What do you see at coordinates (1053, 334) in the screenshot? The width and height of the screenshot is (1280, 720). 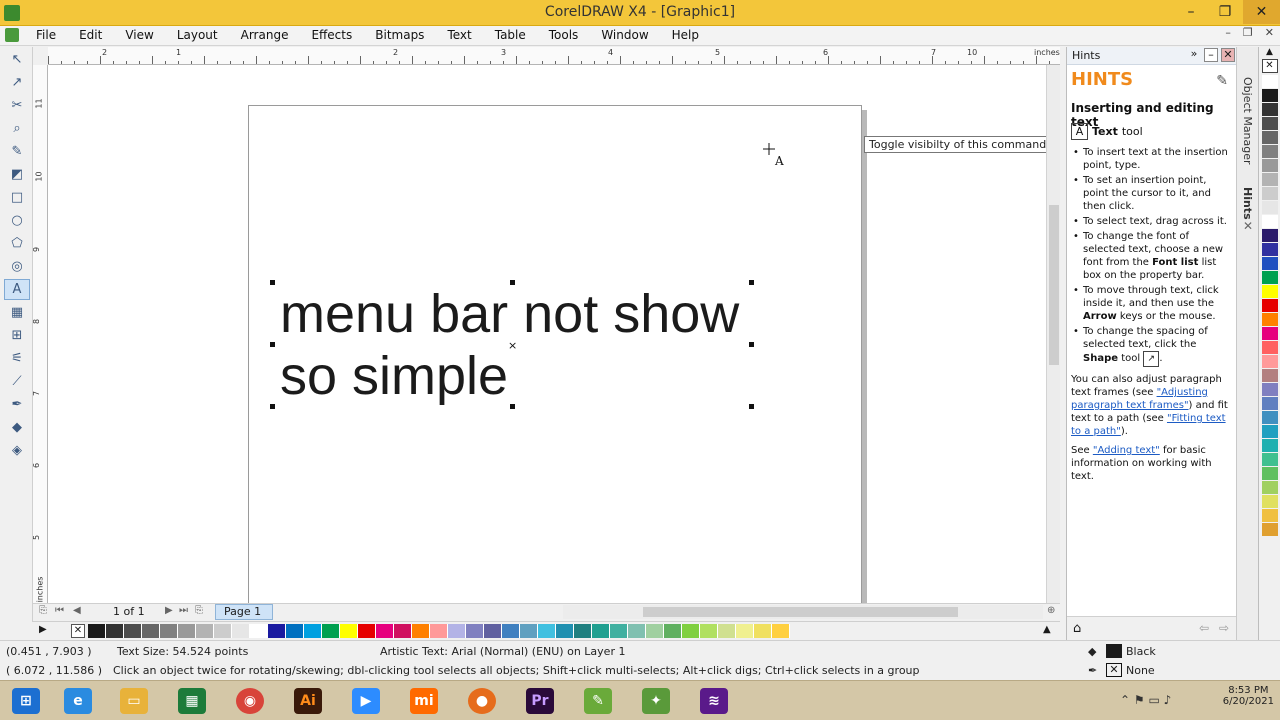 I see `vertical-scrollbar` at bounding box center [1053, 334].